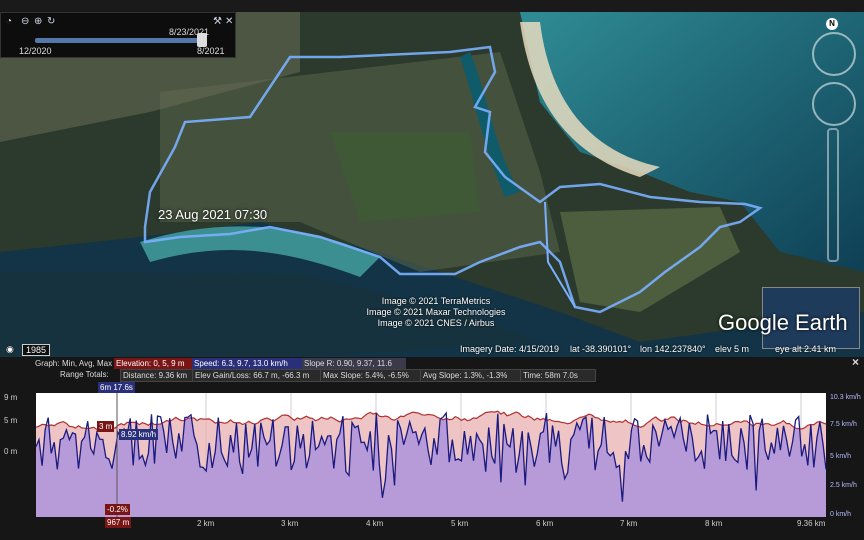  I want to click on imagery-date: Imagery Date: 4/15/2019, so click(510, 349).